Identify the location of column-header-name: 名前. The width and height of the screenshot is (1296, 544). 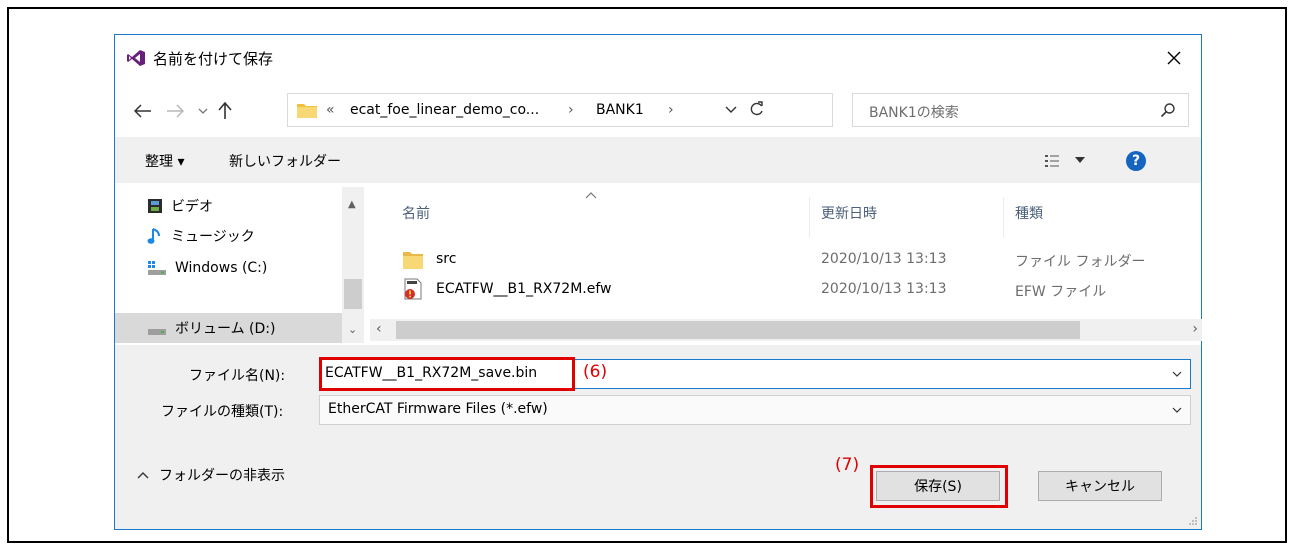
(416, 213).